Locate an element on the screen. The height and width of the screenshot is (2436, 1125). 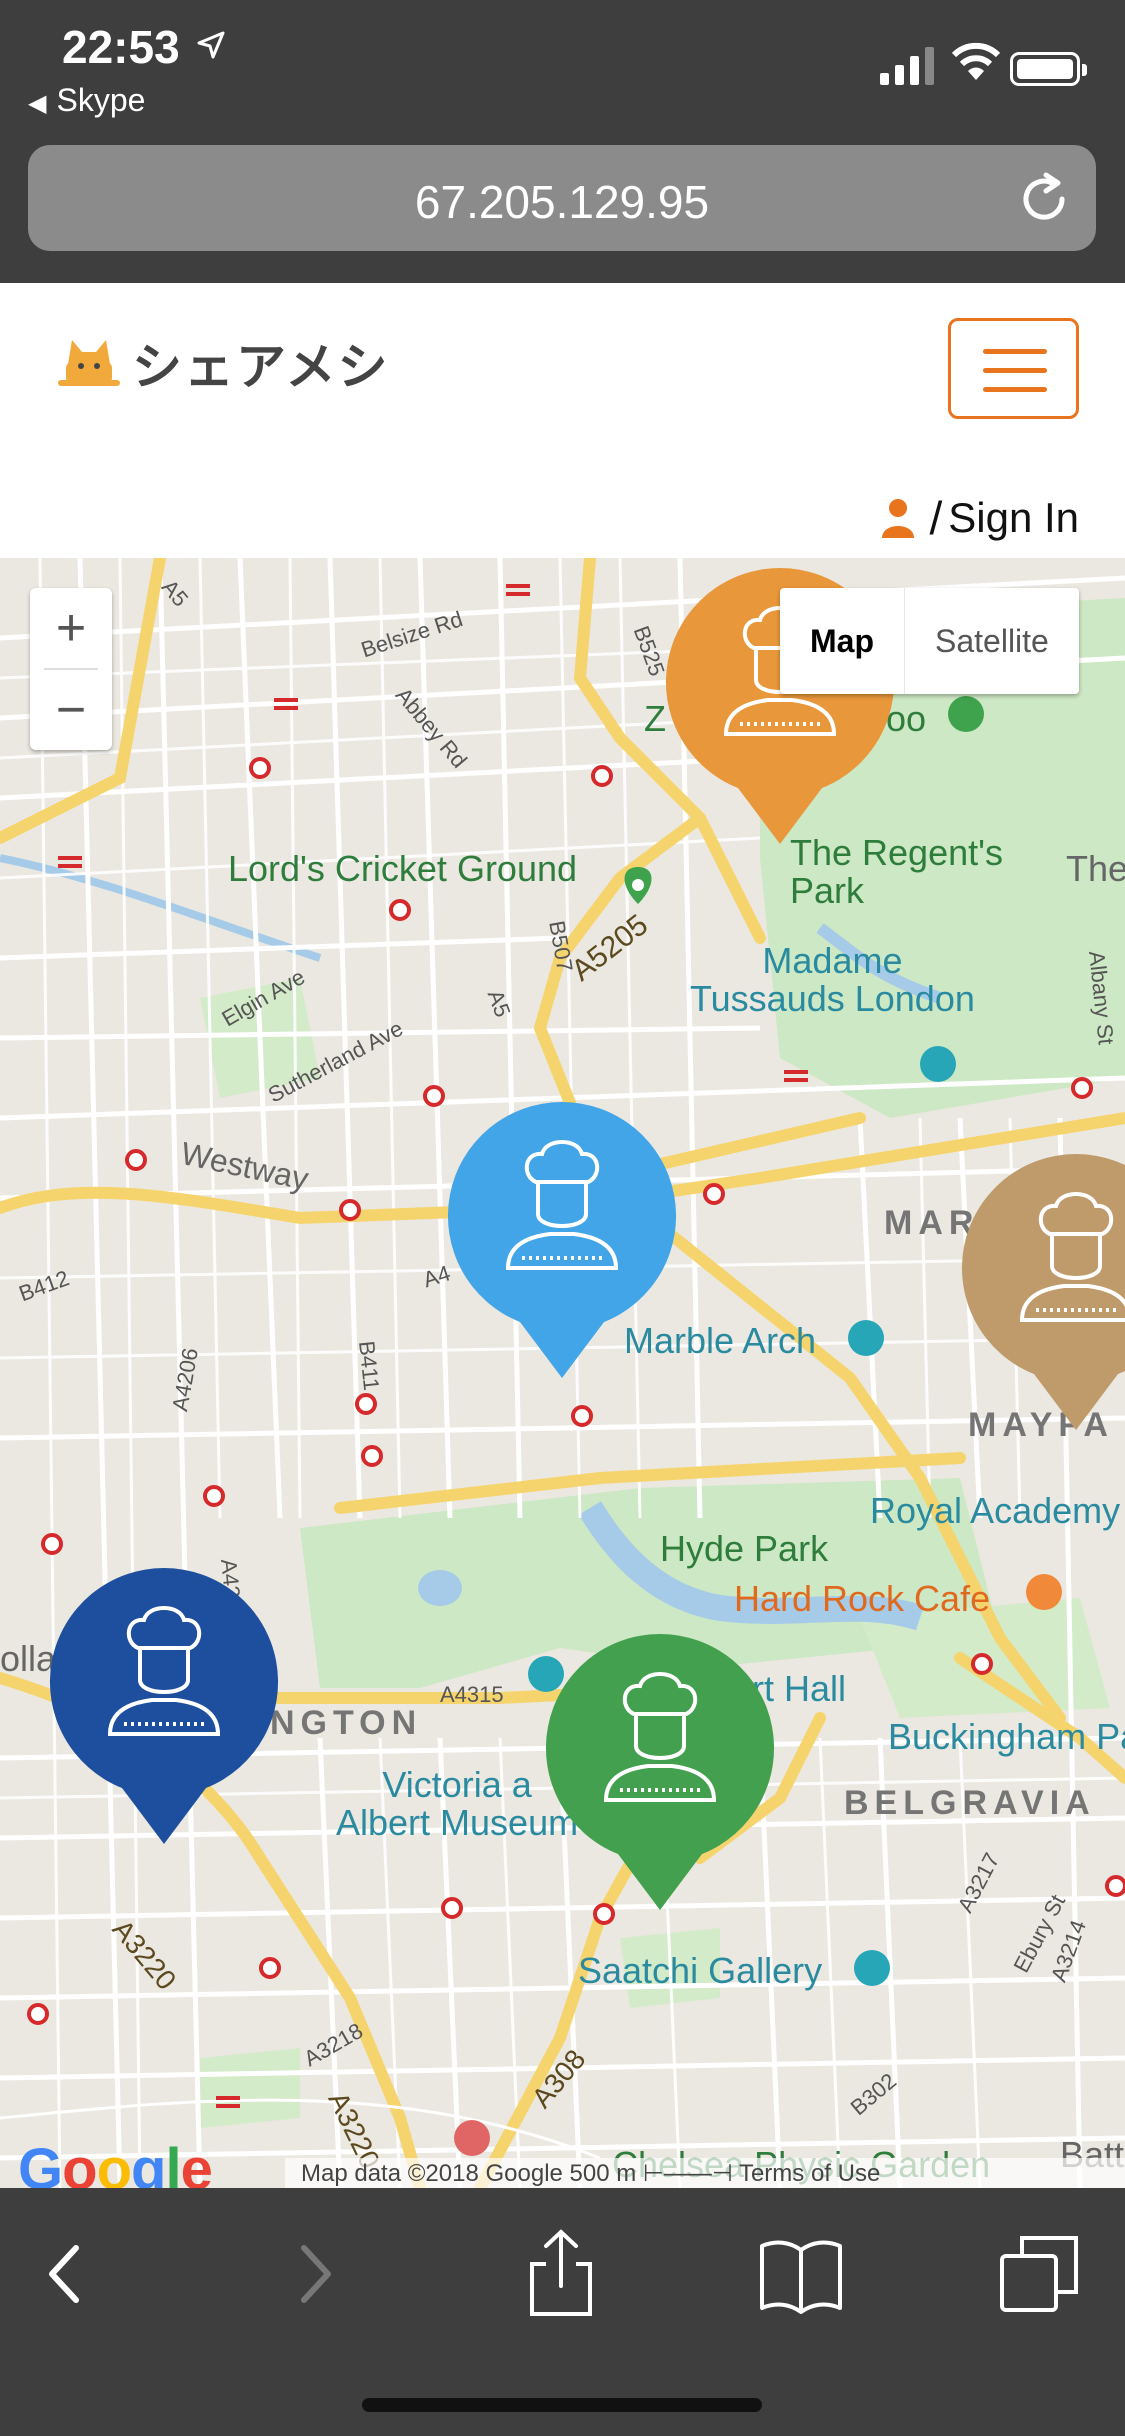
road-a4315: A4315 is located at coordinates (472, 1694).